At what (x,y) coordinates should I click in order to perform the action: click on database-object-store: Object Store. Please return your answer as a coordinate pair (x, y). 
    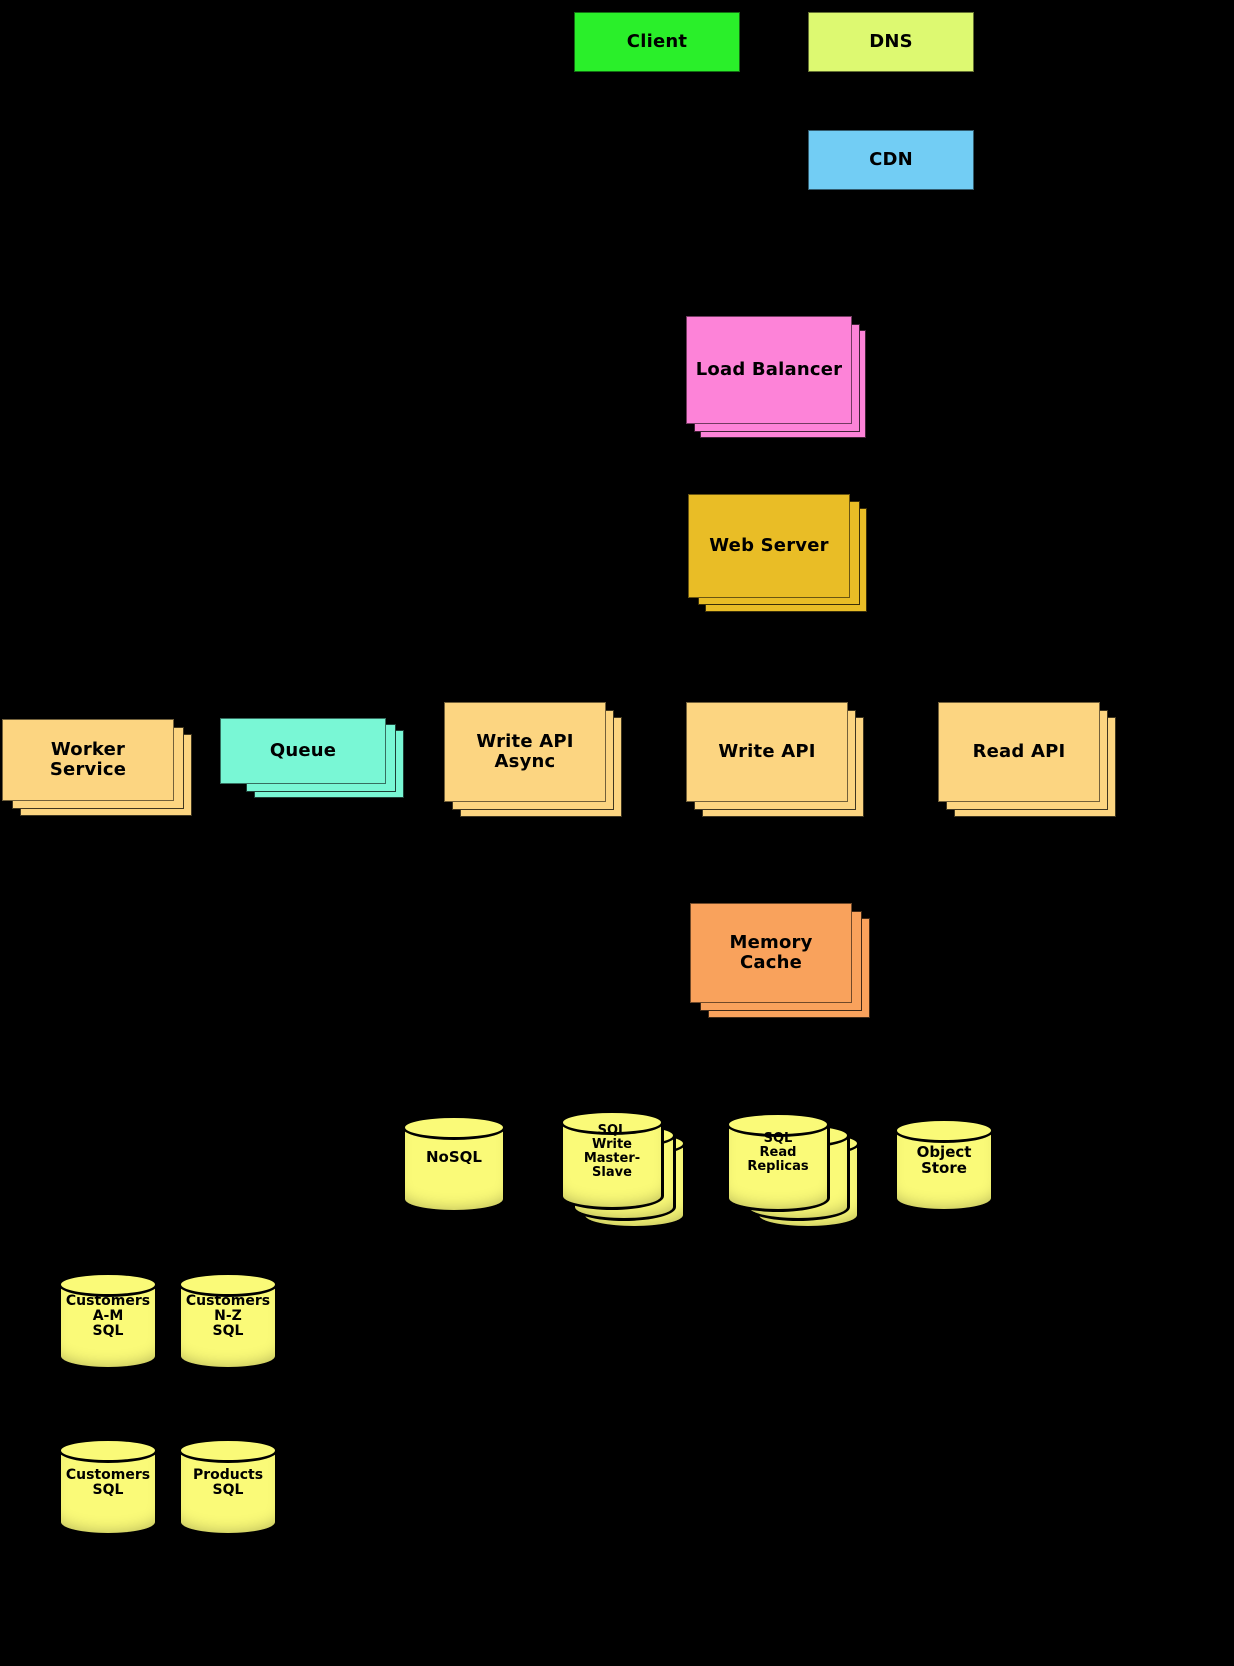
    Looking at the image, I should click on (944, 1165).